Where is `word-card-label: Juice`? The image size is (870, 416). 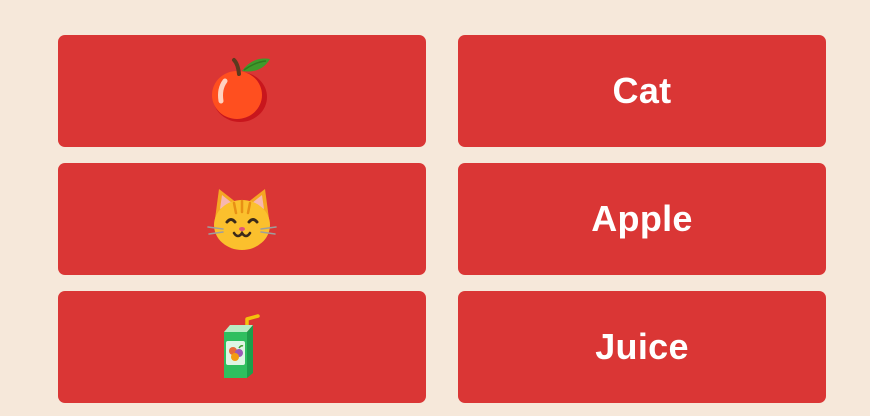 word-card-label: Juice is located at coordinates (642, 346).